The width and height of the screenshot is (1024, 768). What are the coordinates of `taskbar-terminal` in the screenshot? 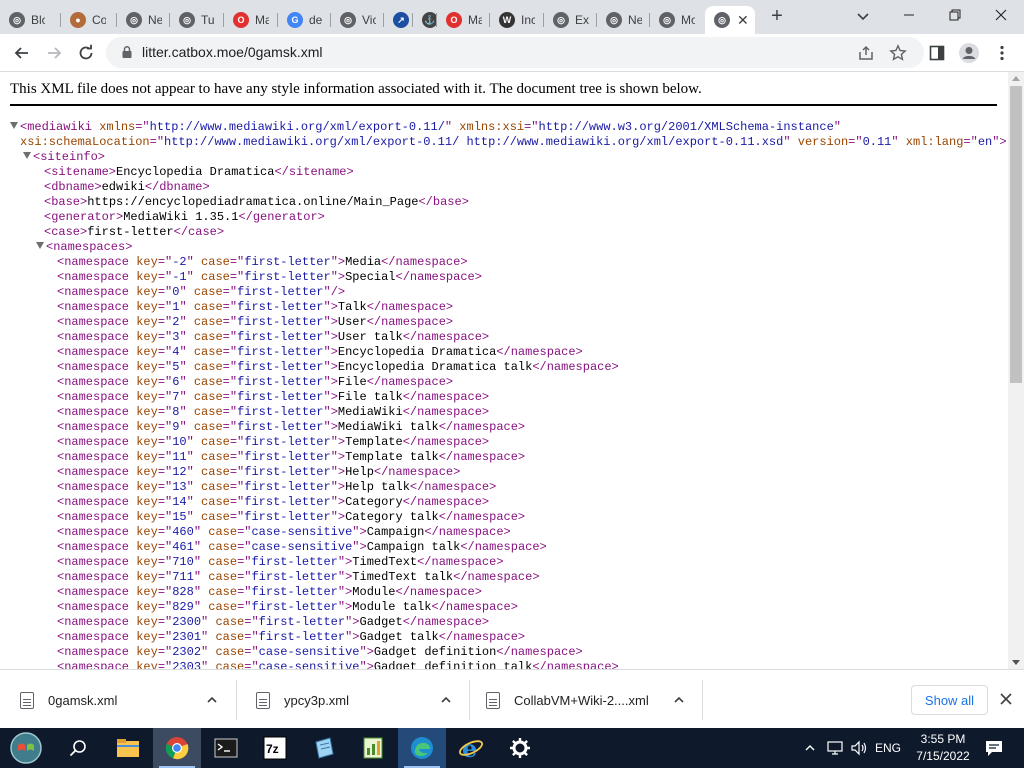 It's located at (226, 748).